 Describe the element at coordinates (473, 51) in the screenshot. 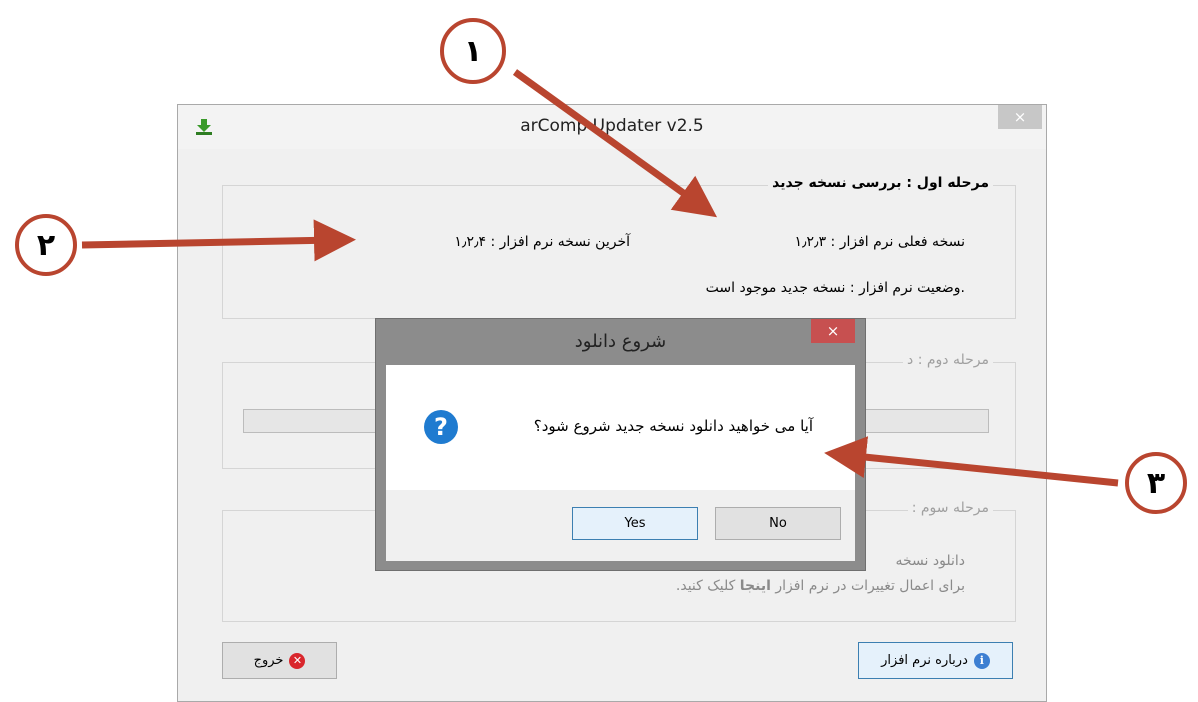

I see `annotation-badge-1: ۱` at that location.